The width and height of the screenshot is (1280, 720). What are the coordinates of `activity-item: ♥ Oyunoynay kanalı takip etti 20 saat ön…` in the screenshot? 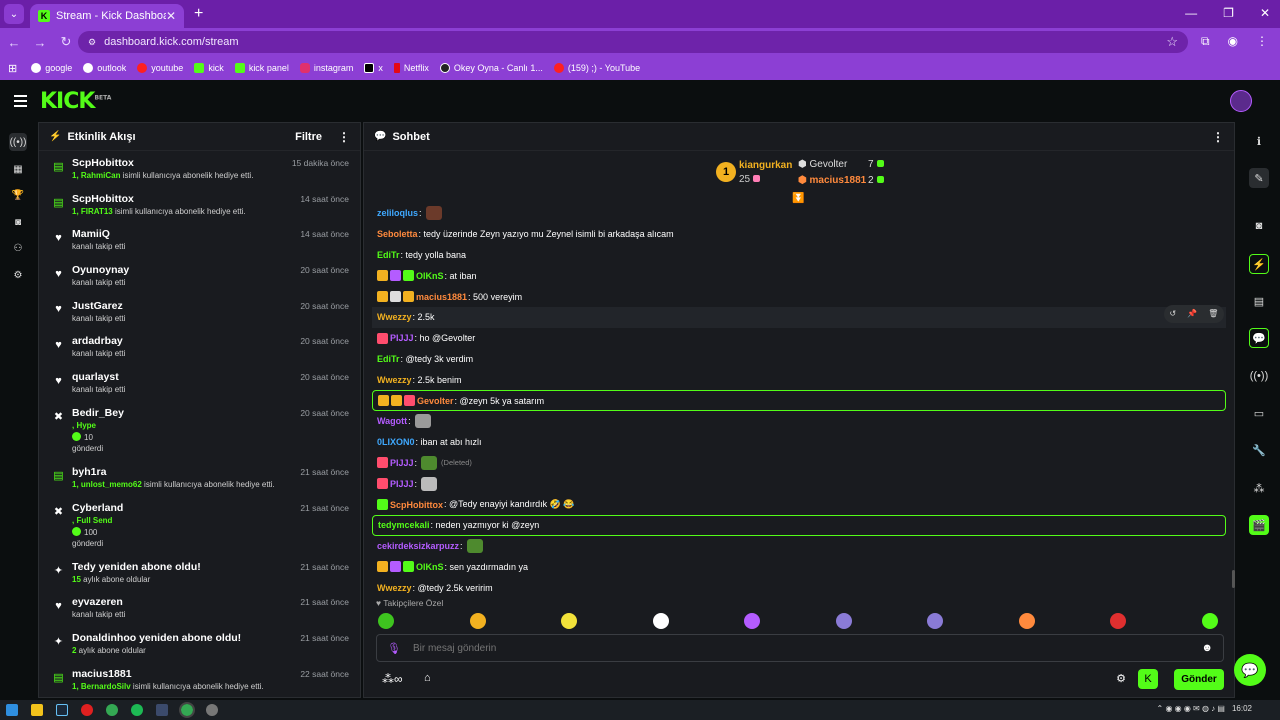 It's located at (199, 276).